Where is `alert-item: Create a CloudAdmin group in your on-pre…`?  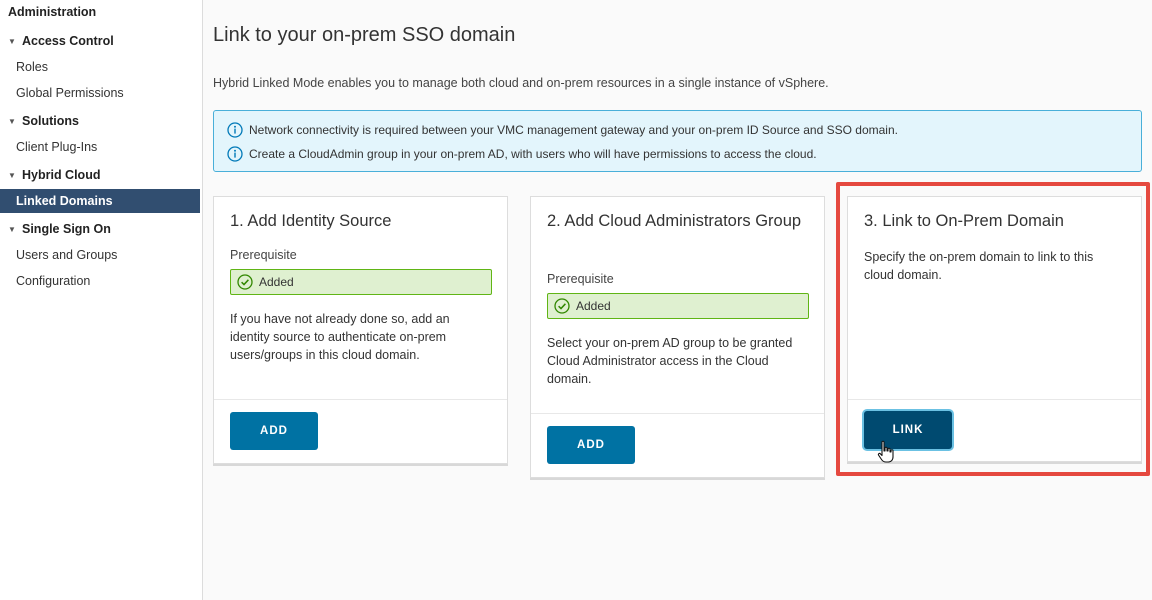
alert-item: Create a CloudAdmin group in your on-pre… is located at coordinates (522, 154).